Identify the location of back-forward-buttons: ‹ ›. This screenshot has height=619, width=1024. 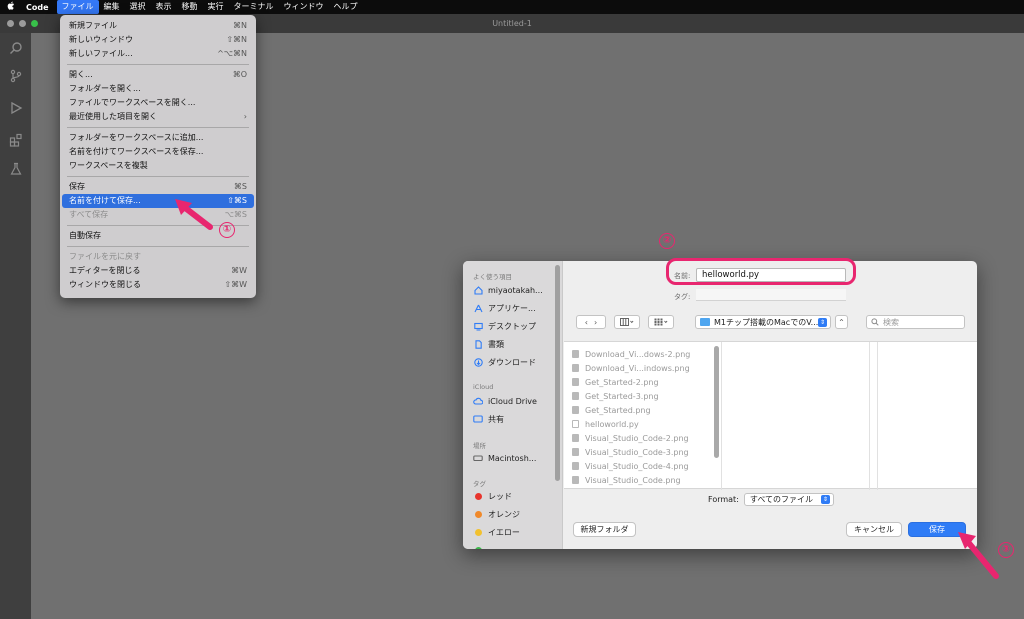
(591, 322).